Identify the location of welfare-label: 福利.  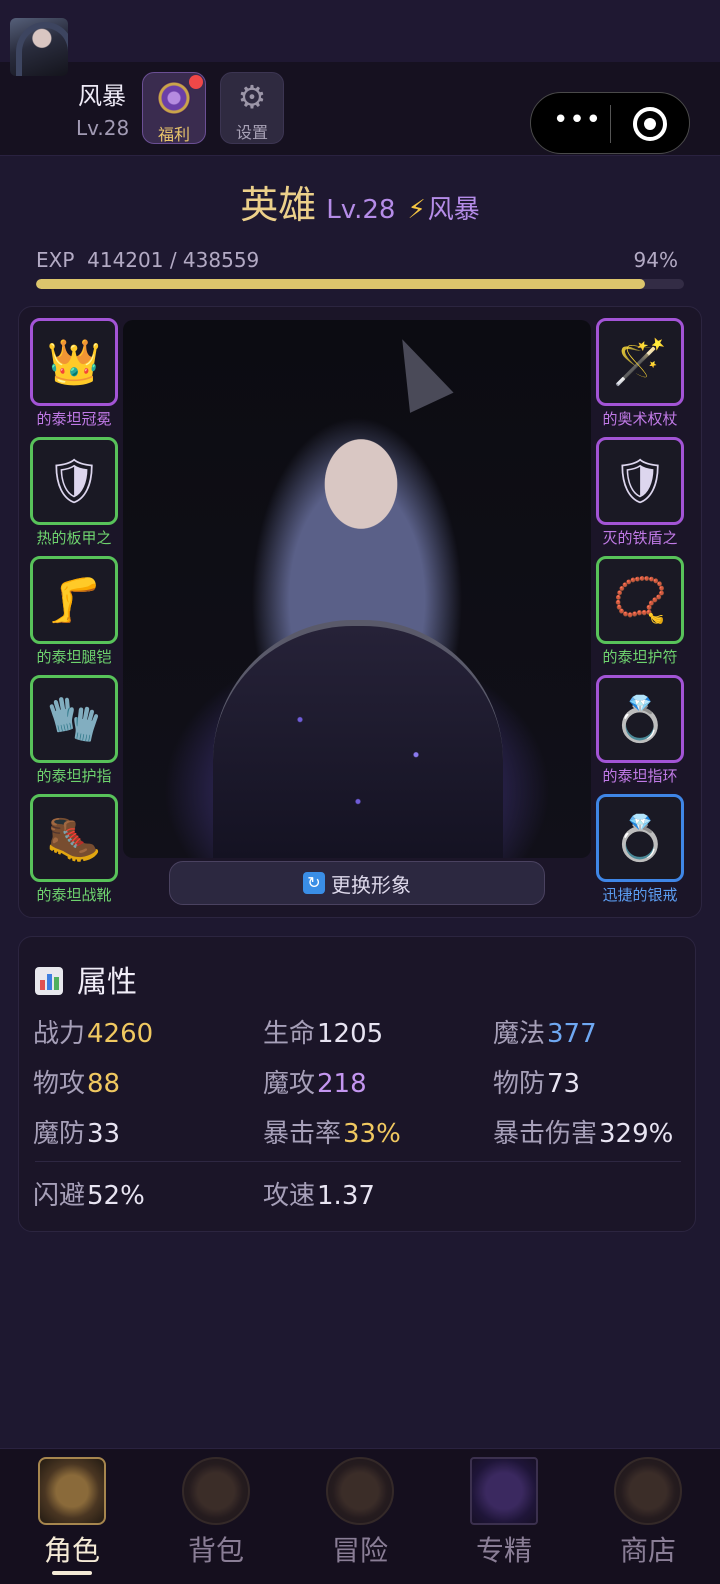
(173, 134).